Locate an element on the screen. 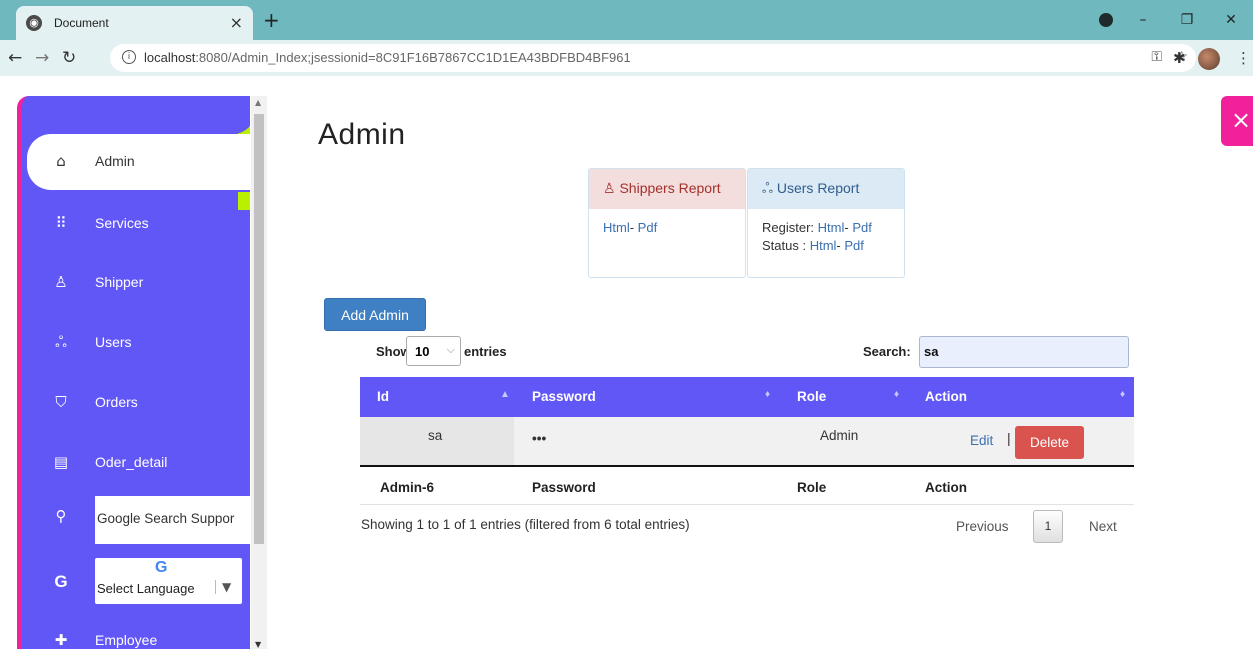 The image size is (1253, 649). chevron-down-icon: ⌵ is located at coordinates (450, 350).